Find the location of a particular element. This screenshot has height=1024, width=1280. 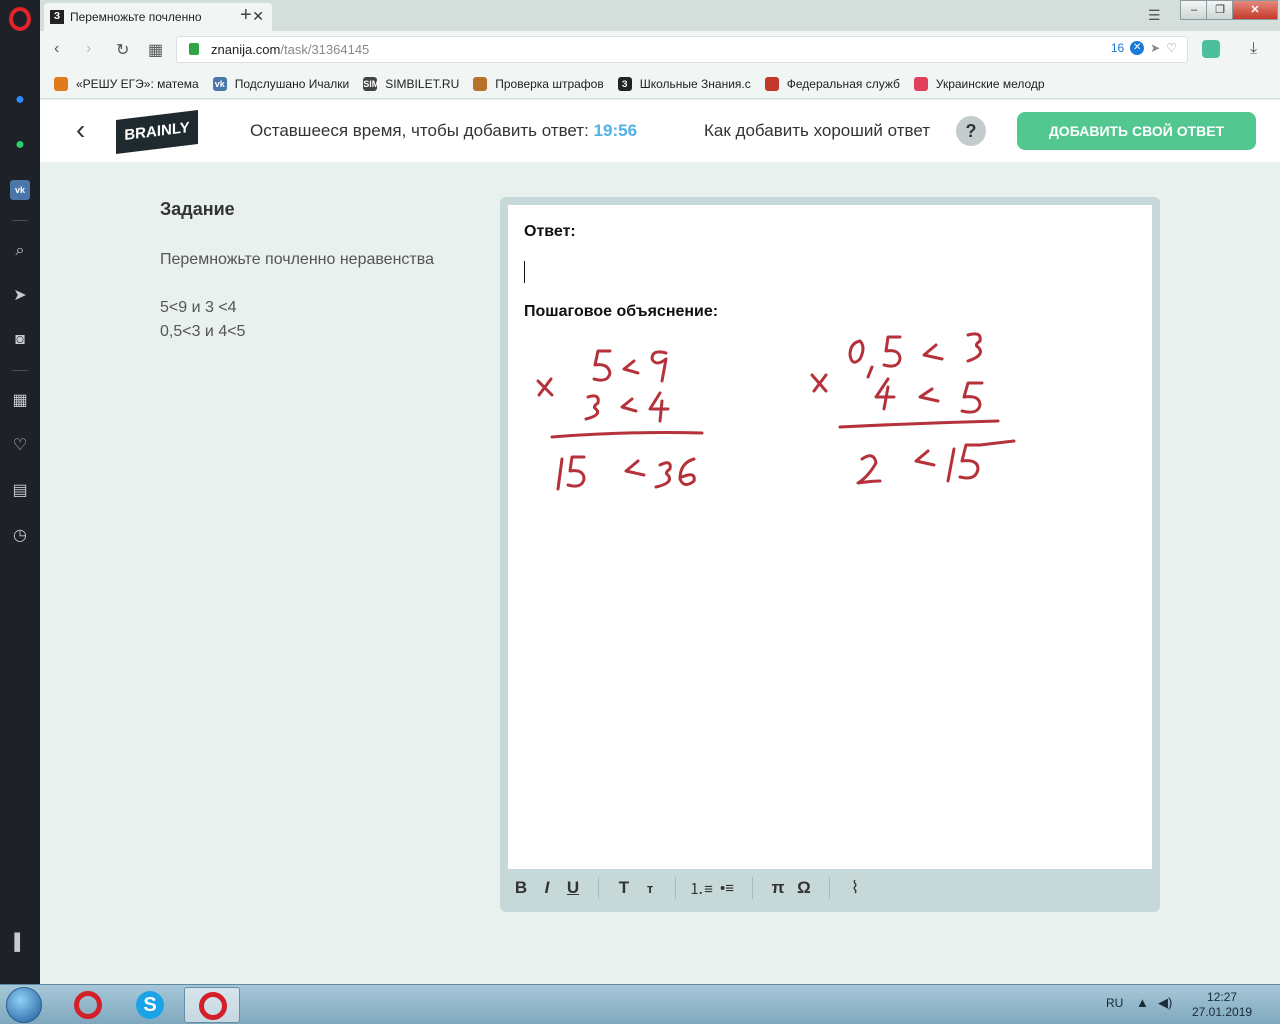

pi-icon: π is located at coordinates (778, 888).